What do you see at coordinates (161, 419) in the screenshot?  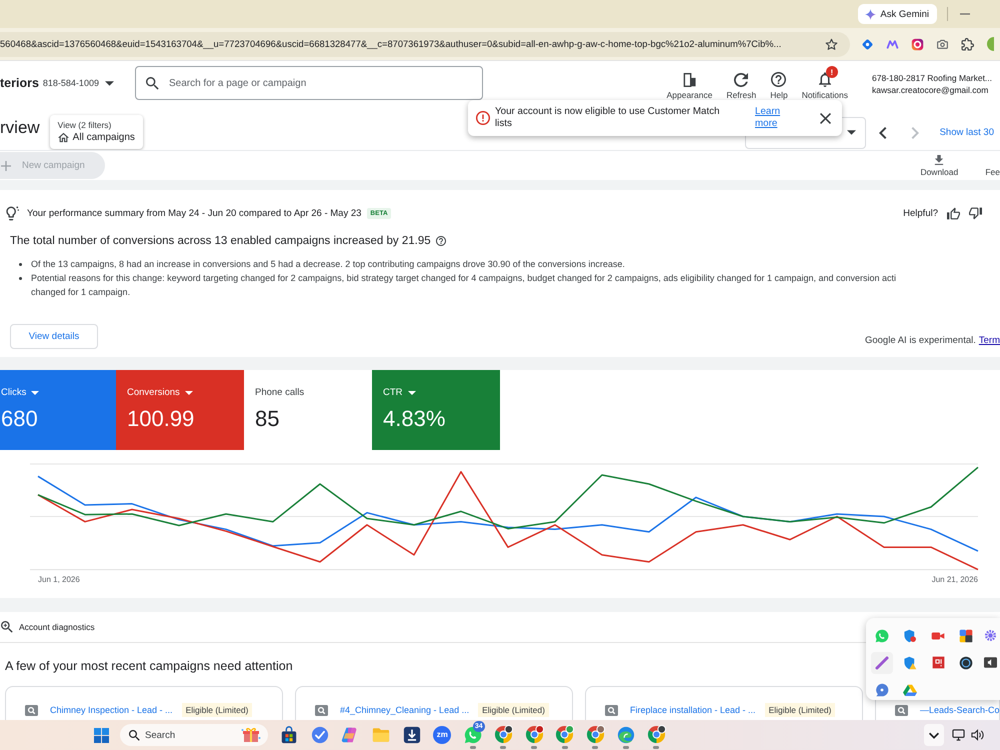 I see `metric-value: 100.99` at bounding box center [161, 419].